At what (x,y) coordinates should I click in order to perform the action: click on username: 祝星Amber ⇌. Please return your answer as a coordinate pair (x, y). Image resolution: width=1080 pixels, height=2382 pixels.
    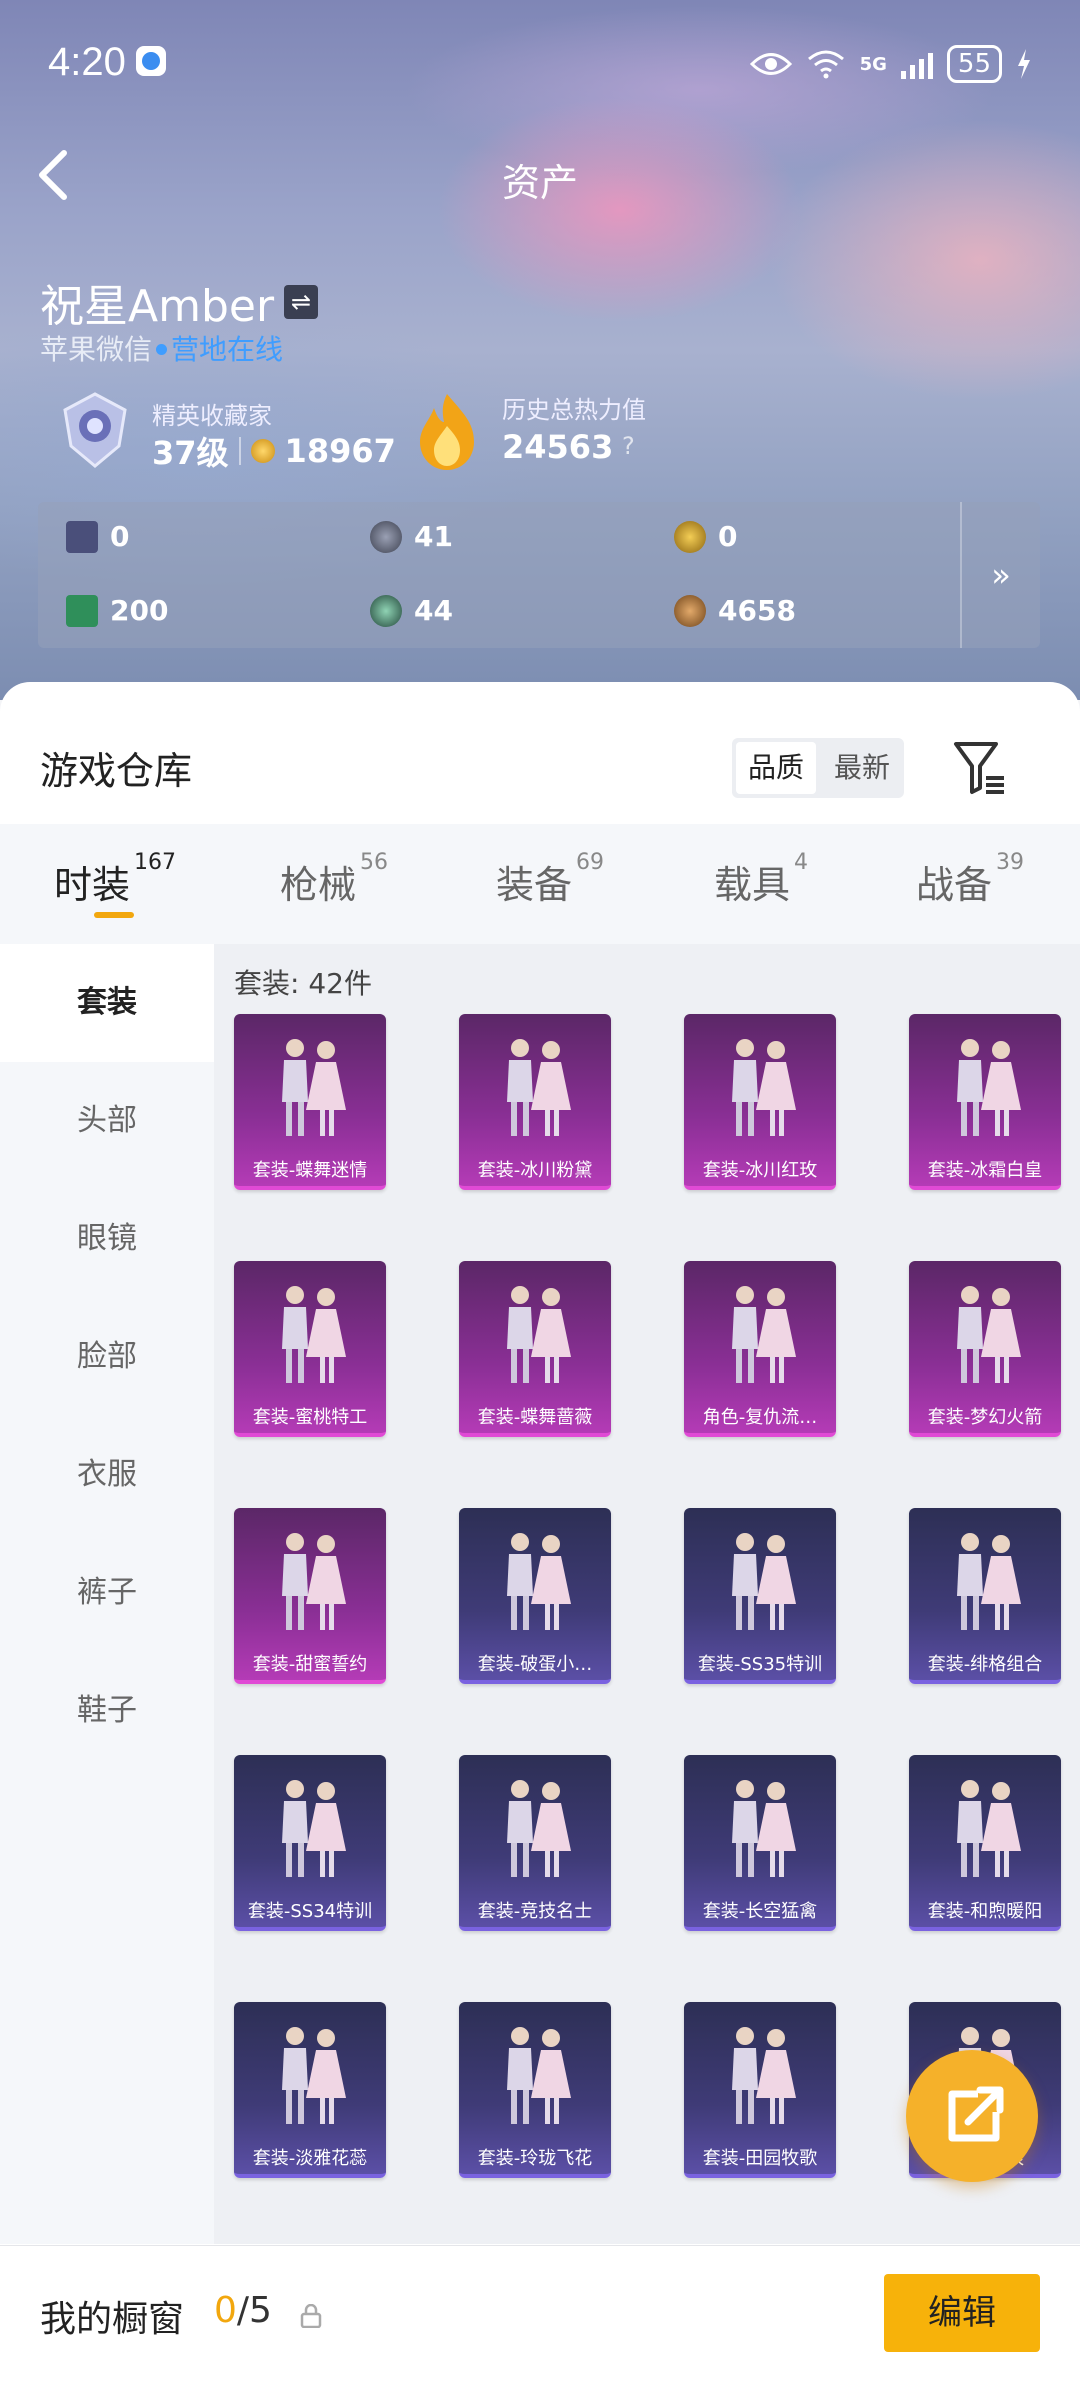
    Looking at the image, I should click on (179, 302).